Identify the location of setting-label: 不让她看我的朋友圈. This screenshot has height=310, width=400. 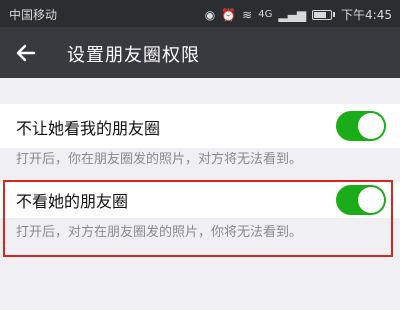
(88, 128).